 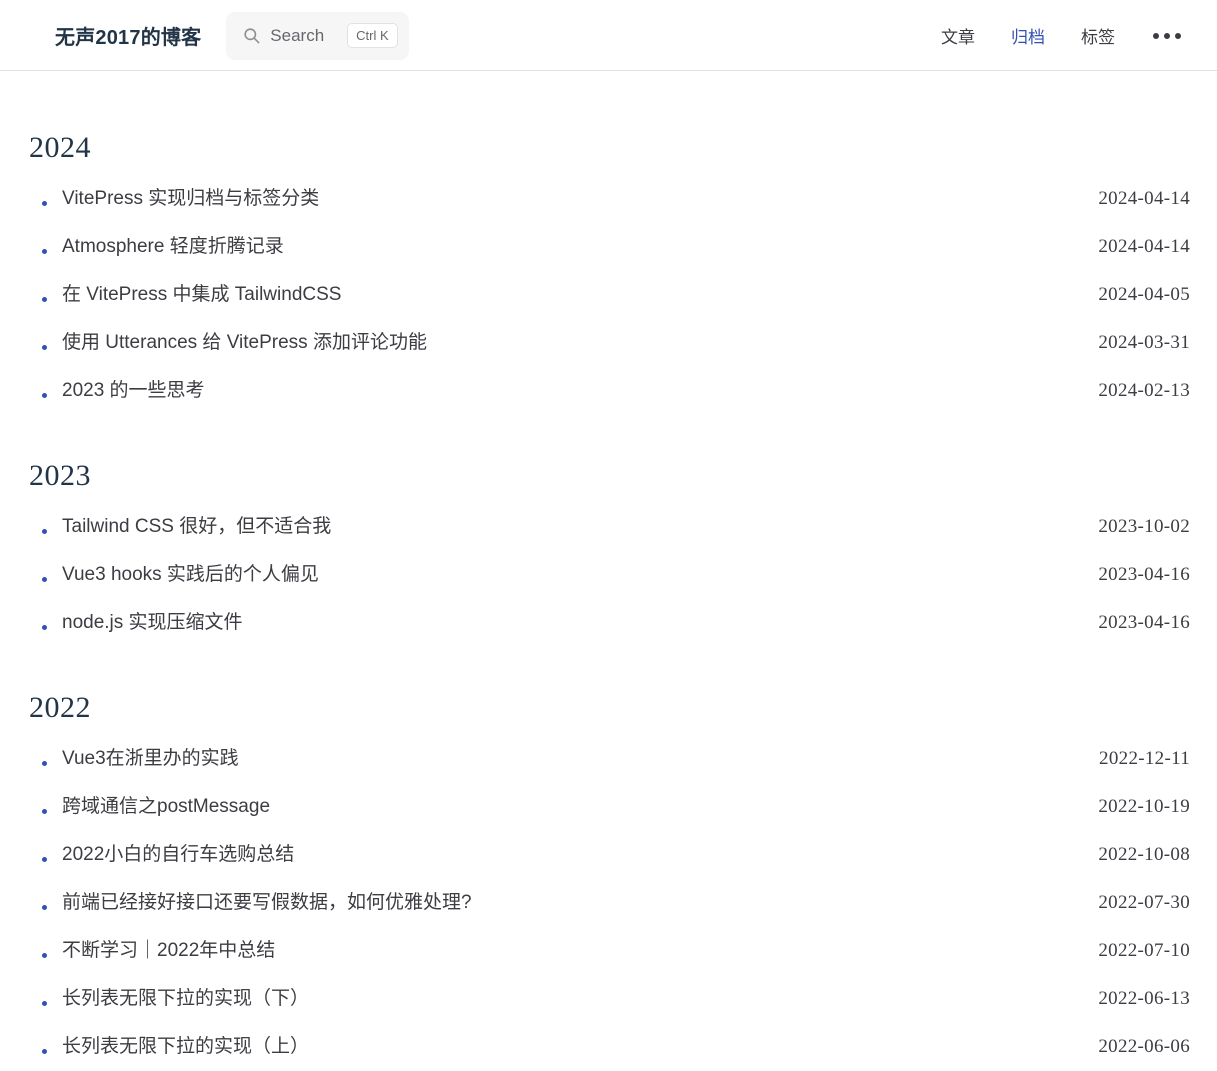 I want to click on post-title: Atmosphere 轻度折腾记录, so click(x=173, y=247).